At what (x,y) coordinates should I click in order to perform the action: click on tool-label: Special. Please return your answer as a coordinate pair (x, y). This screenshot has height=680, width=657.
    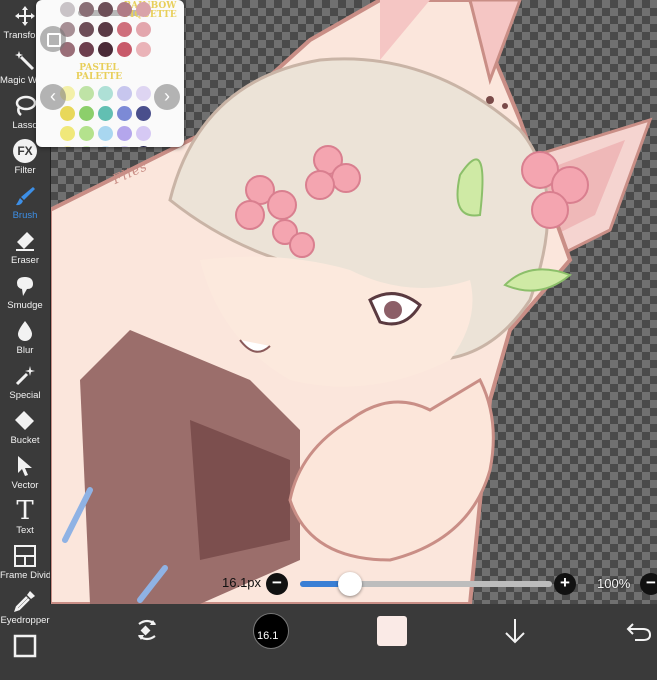
    Looking at the image, I should click on (25, 395).